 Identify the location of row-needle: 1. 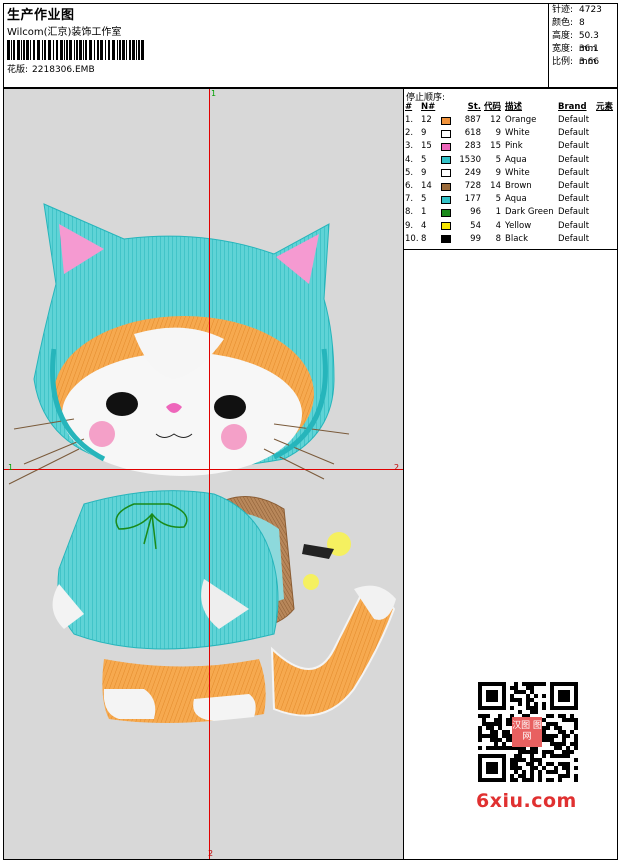
(424, 212).